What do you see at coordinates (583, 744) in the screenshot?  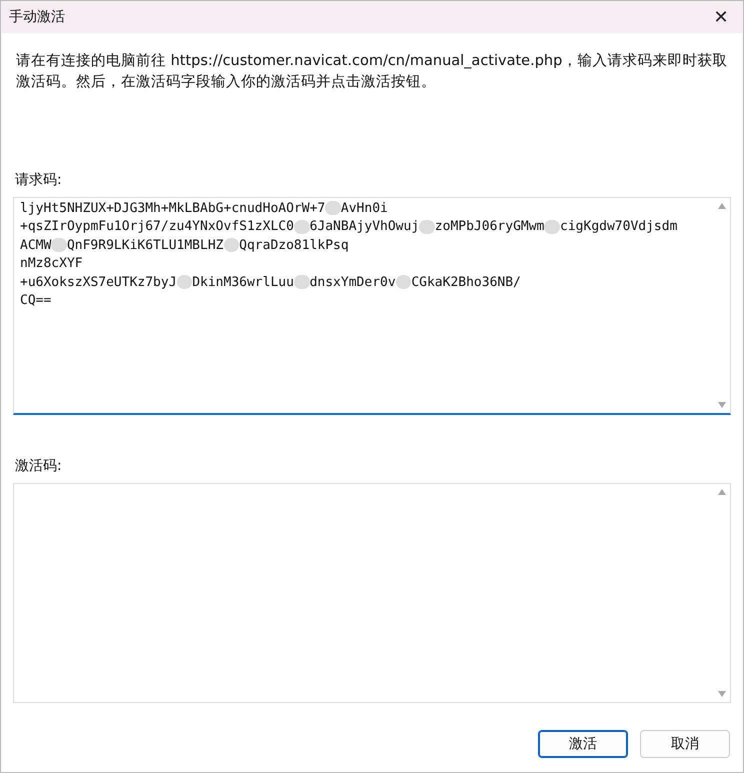 I see `activate-button: 激活` at bounding box center [583, 744].